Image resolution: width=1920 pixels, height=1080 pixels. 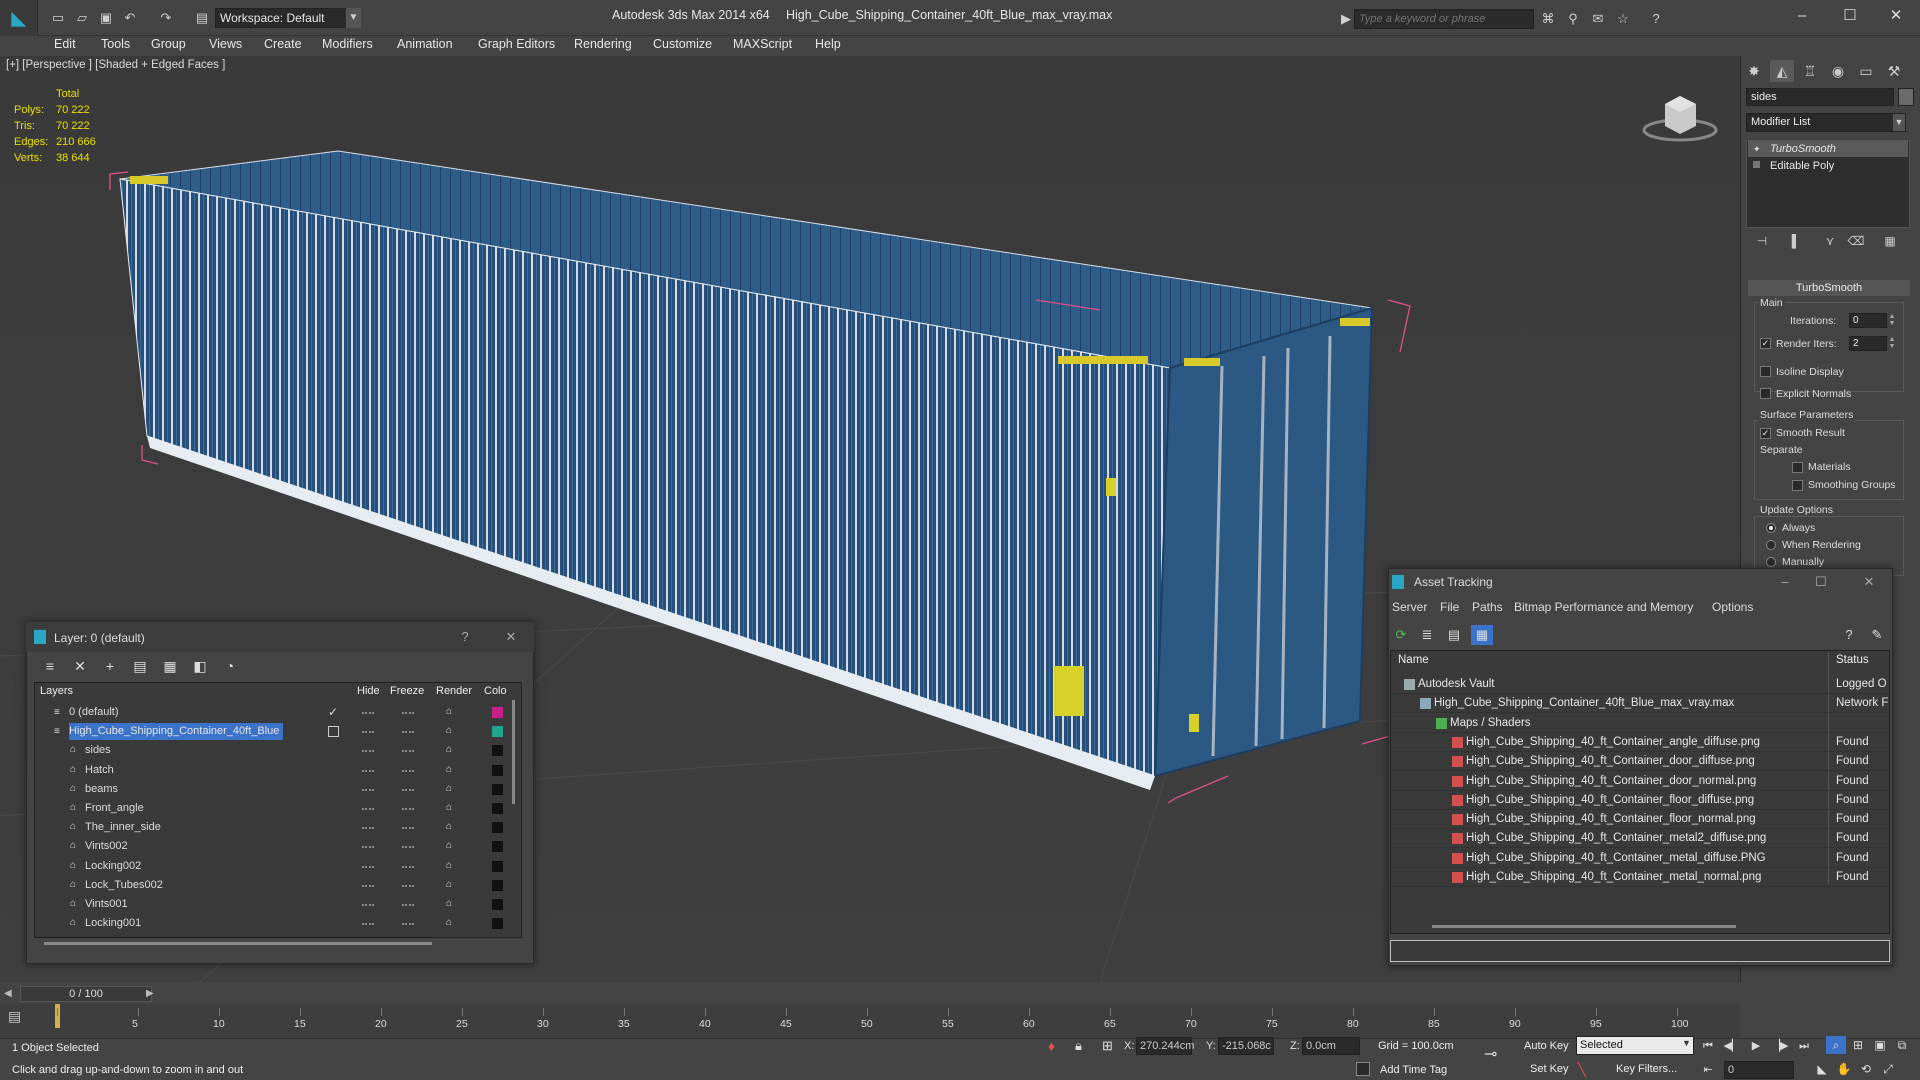 What do you see at coordinates (50, 666) in the screenshot?
I see `layer-tool-icon: ≡` at bounding box center [50, 666].